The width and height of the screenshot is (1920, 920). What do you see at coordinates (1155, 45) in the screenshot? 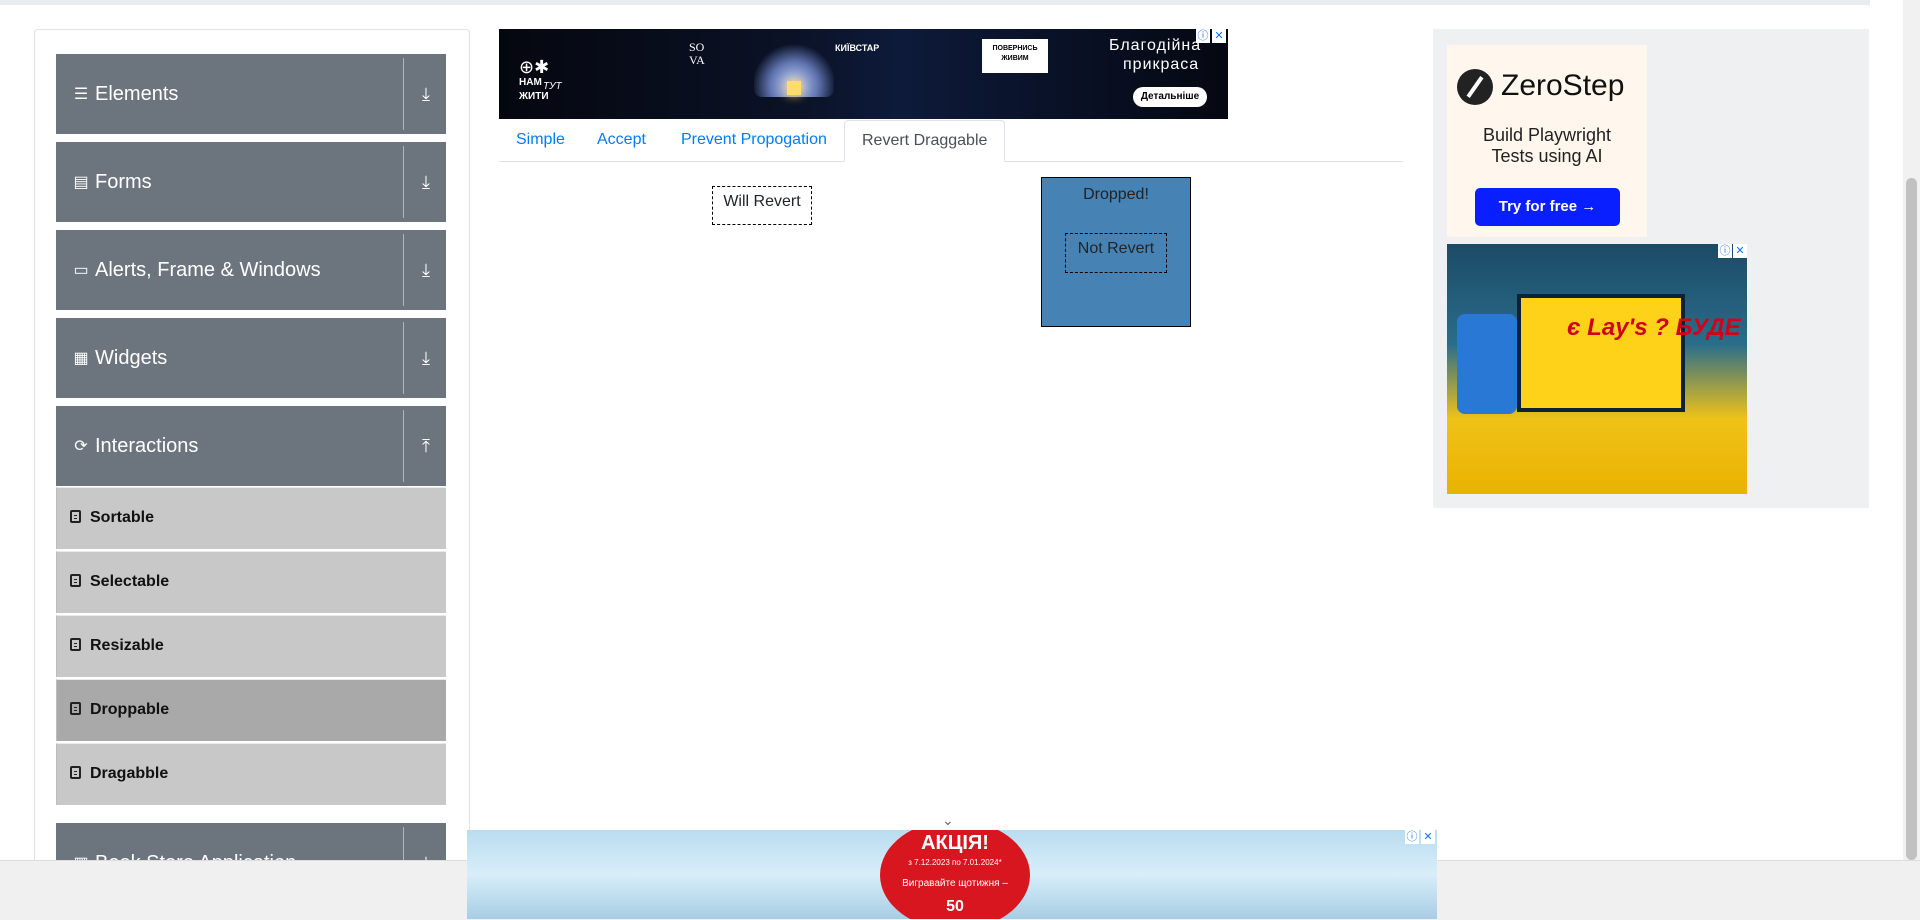
I see `ad-headline: Благодійна` at bounding box center [1155, 45].